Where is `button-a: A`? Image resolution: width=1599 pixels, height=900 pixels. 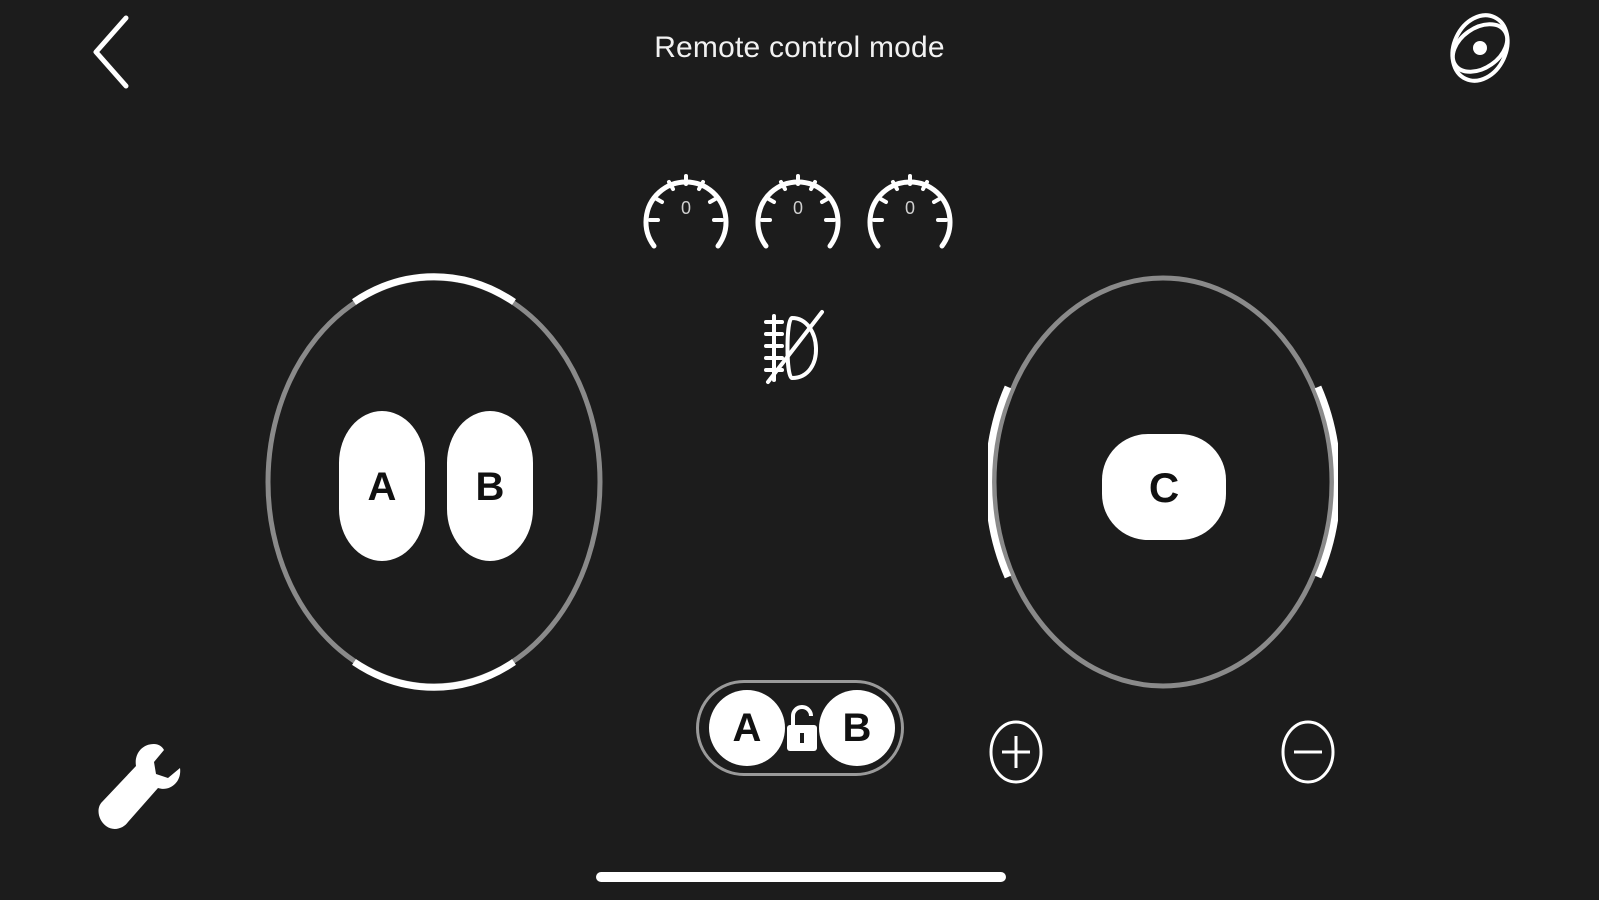
button-a: A is located at coordinates (382, 486).